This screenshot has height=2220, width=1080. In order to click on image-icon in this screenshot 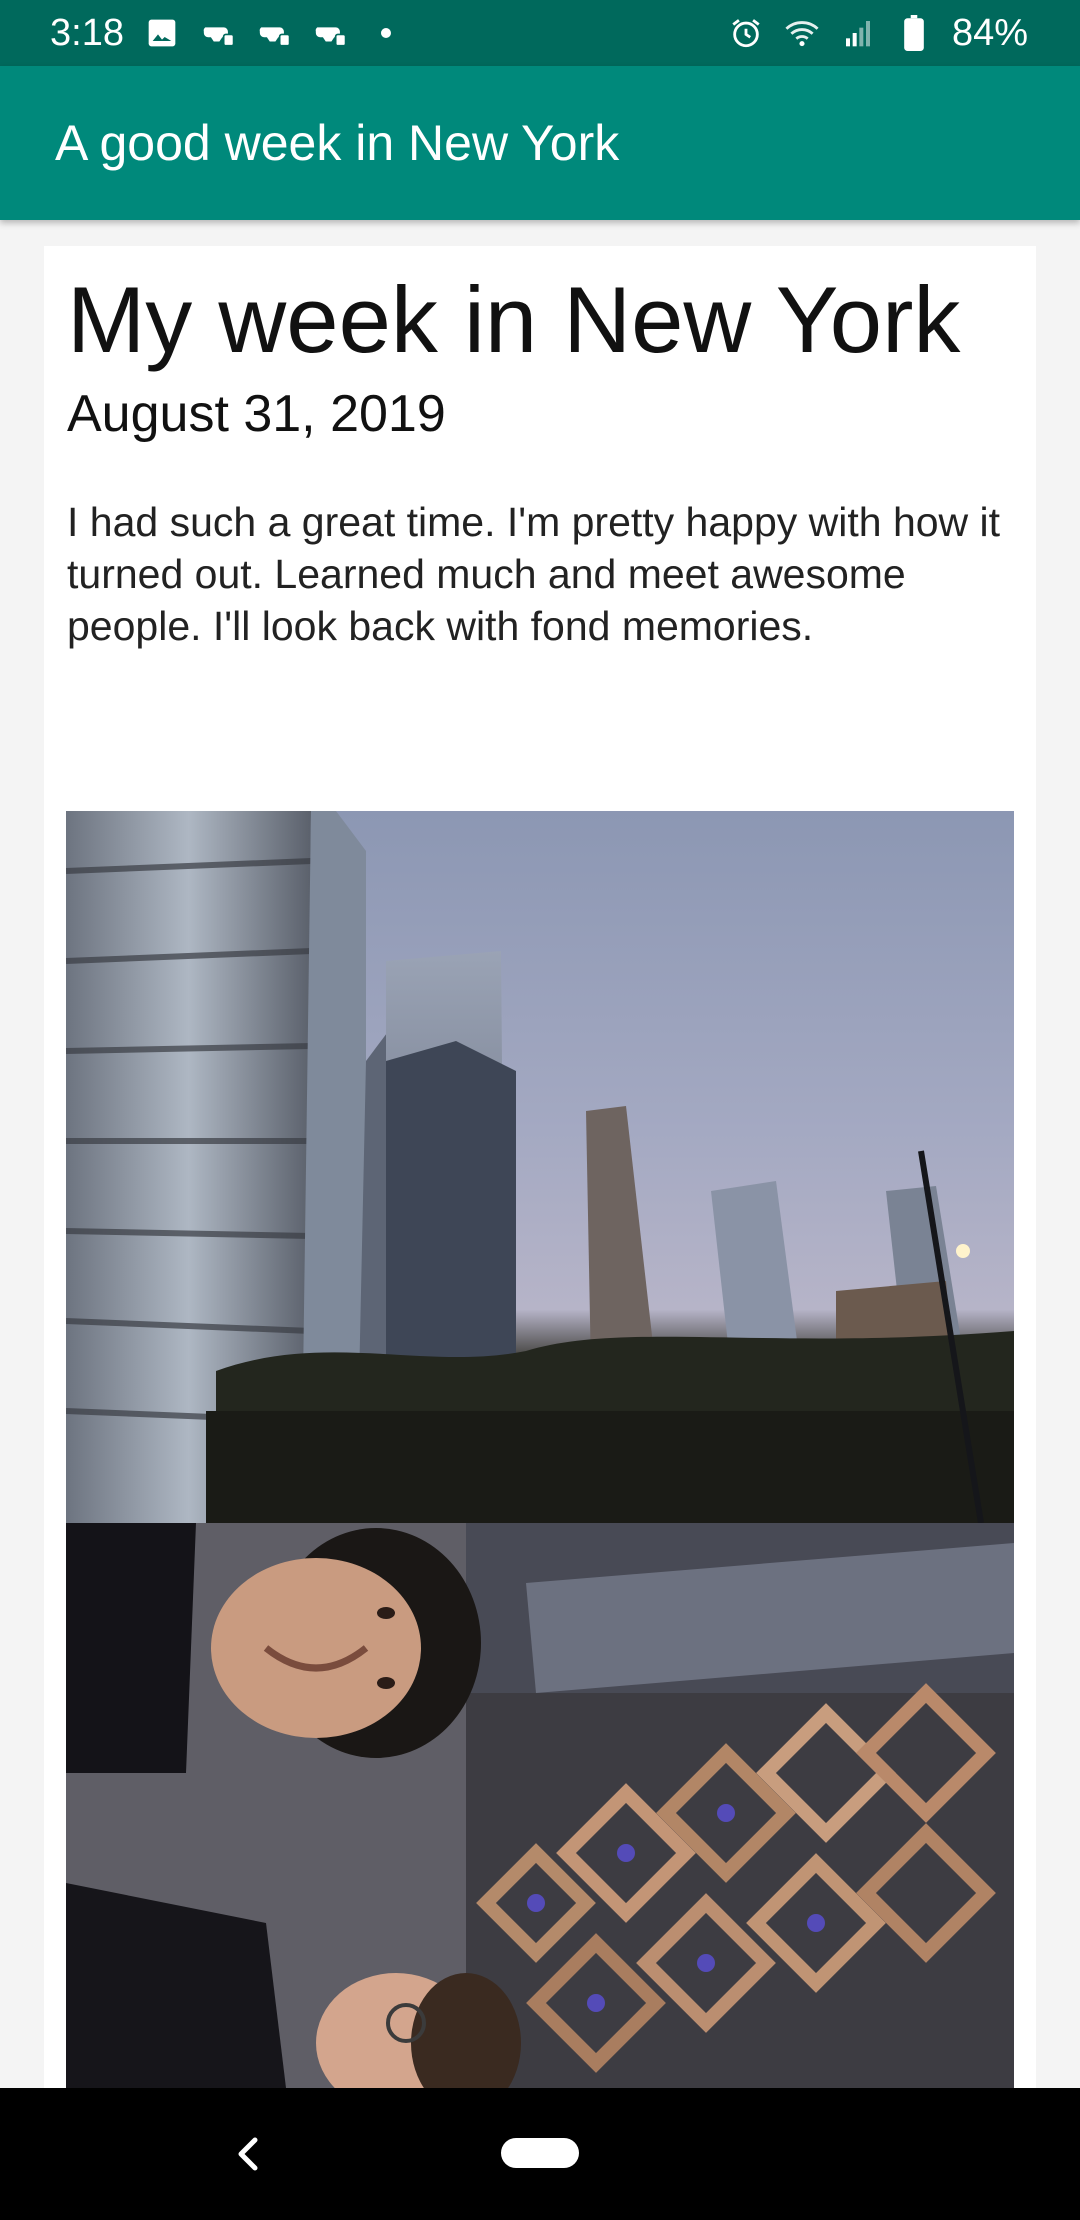, I will do `click(162, 33)`.